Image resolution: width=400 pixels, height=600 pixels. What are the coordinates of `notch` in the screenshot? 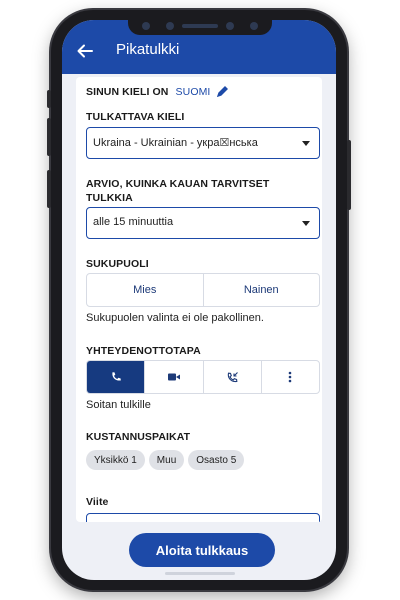 It's located at (200, 26).